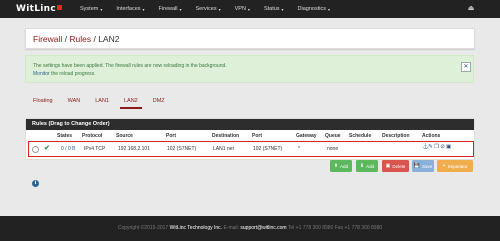 The width and height of the screenshot is (500, 241). I want to click on header-protocol: Protocol, so click(92, 136).